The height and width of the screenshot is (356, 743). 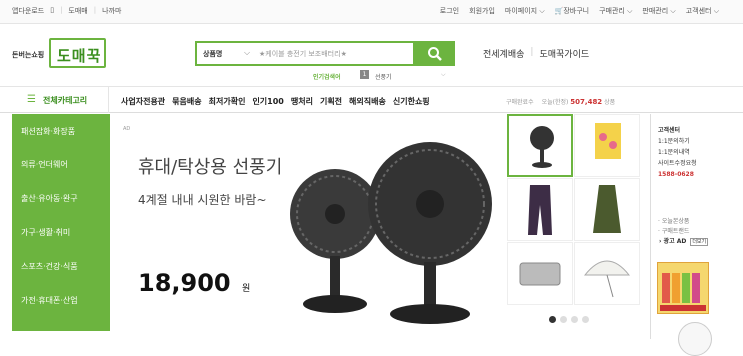 What do you see at coordinates (61, 165) in the screenshot?
I see `category-item: 의류·언더웨어` at bounding box center [61, 165].